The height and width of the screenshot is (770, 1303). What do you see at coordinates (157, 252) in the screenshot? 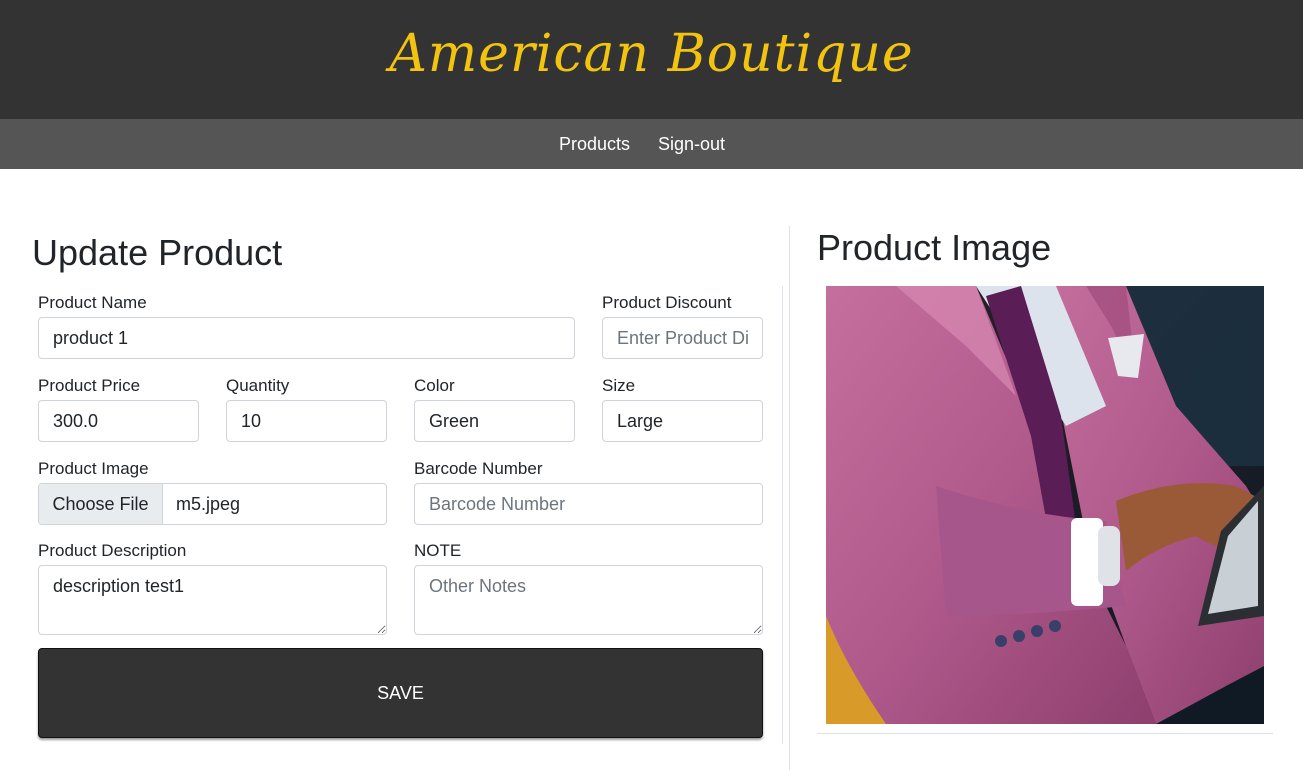
I see `page-title: Update Product` at bounding box center [157, 252].